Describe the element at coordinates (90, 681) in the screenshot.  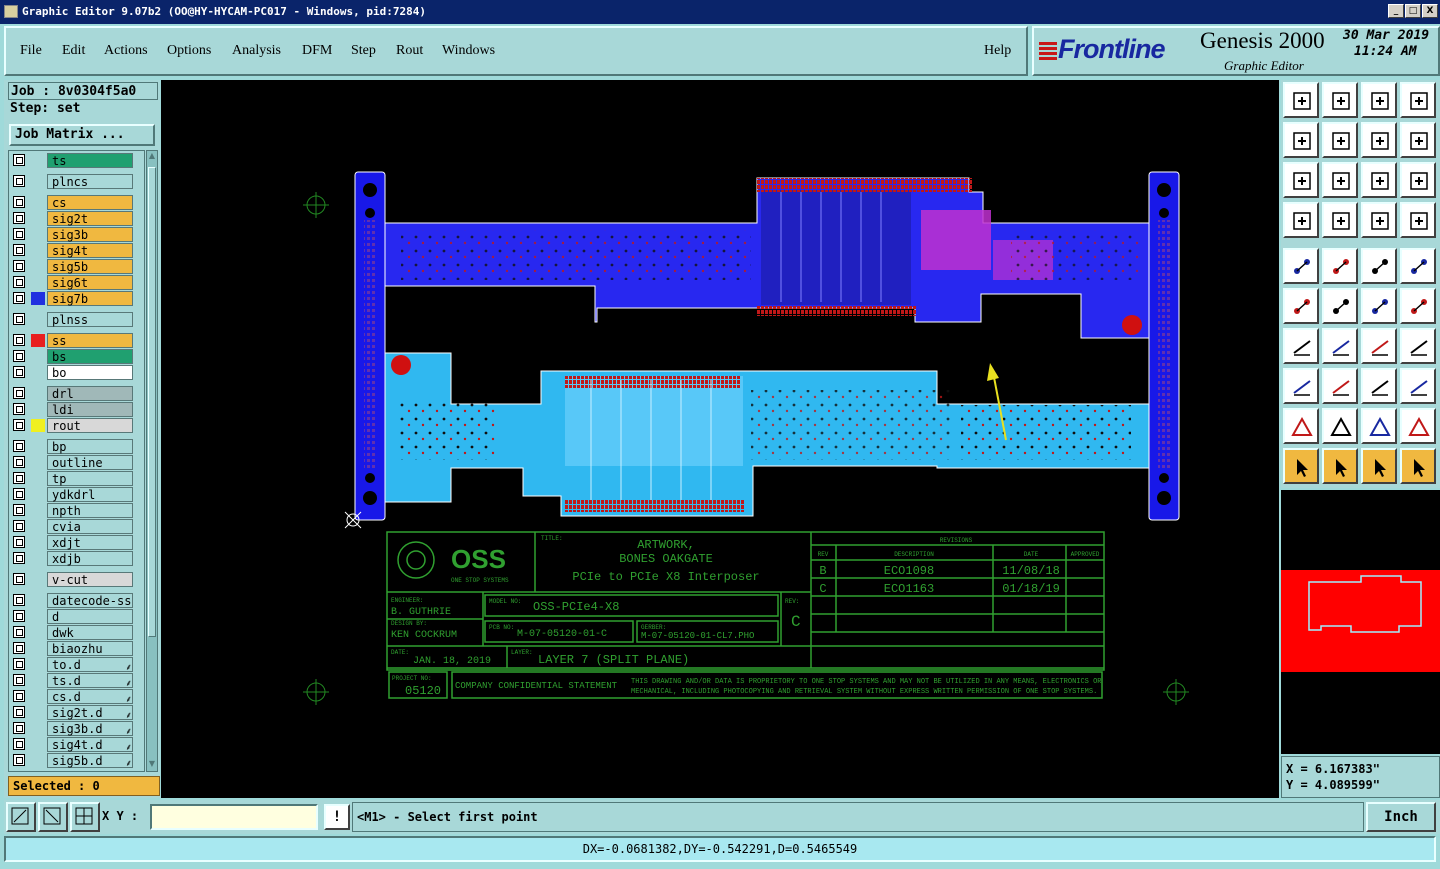
I see `layer-name: ts.d ⸙` at that location.